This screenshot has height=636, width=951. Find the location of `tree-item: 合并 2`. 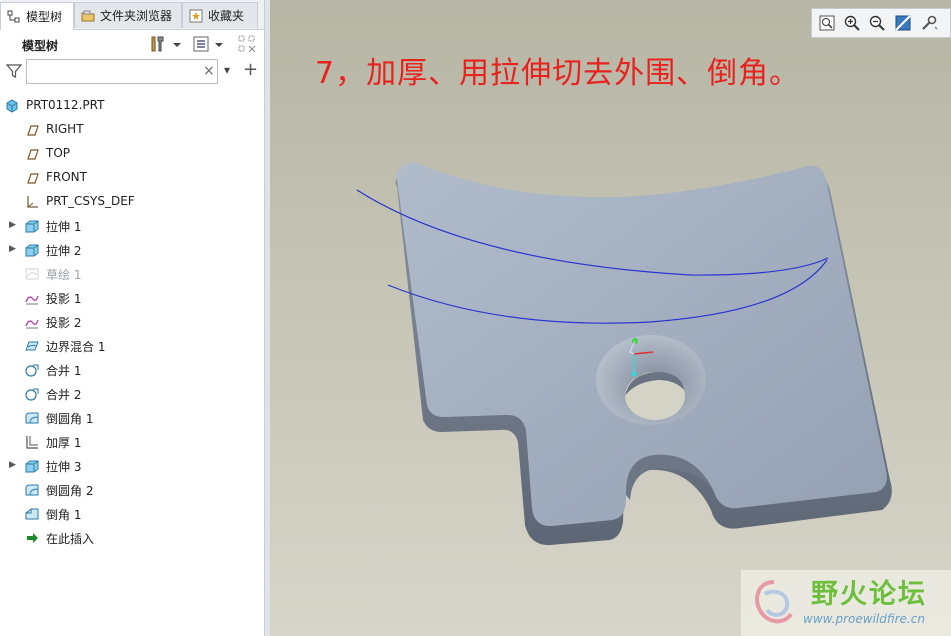

tree-item: 合并 2 is located at coordinates (132, 394).